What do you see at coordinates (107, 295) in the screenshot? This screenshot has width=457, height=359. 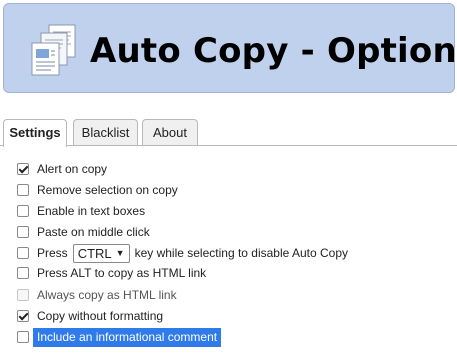 I see `always-html-link-label: Always copy as HTML link` at bounding box center [107, 295].